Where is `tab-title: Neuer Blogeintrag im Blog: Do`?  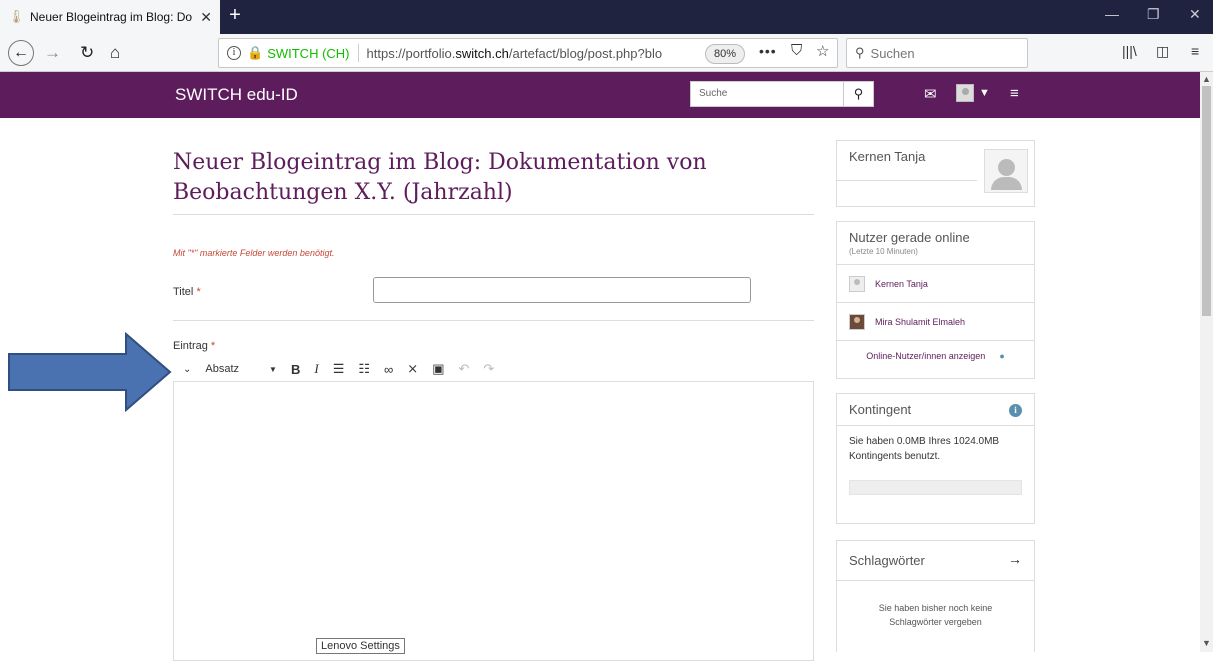
tab-title: Neuer Blogeintrag im Blog: Do is located at coordinates (111, 17).